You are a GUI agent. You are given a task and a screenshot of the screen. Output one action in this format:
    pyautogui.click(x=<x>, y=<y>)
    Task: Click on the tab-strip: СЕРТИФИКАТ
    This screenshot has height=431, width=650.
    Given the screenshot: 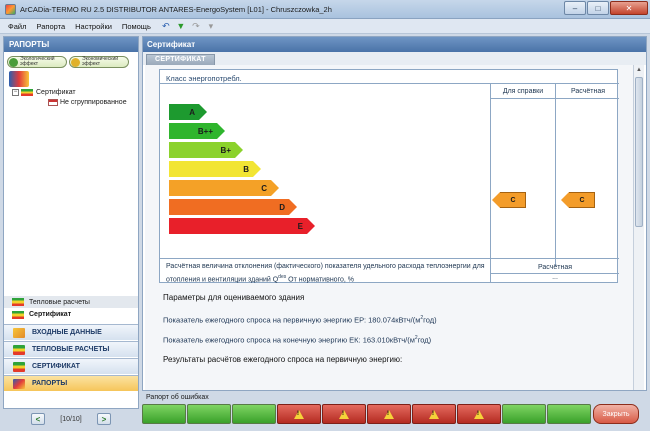 What is the action you would take?
    pyautogui.click(x=394, y=58)
    